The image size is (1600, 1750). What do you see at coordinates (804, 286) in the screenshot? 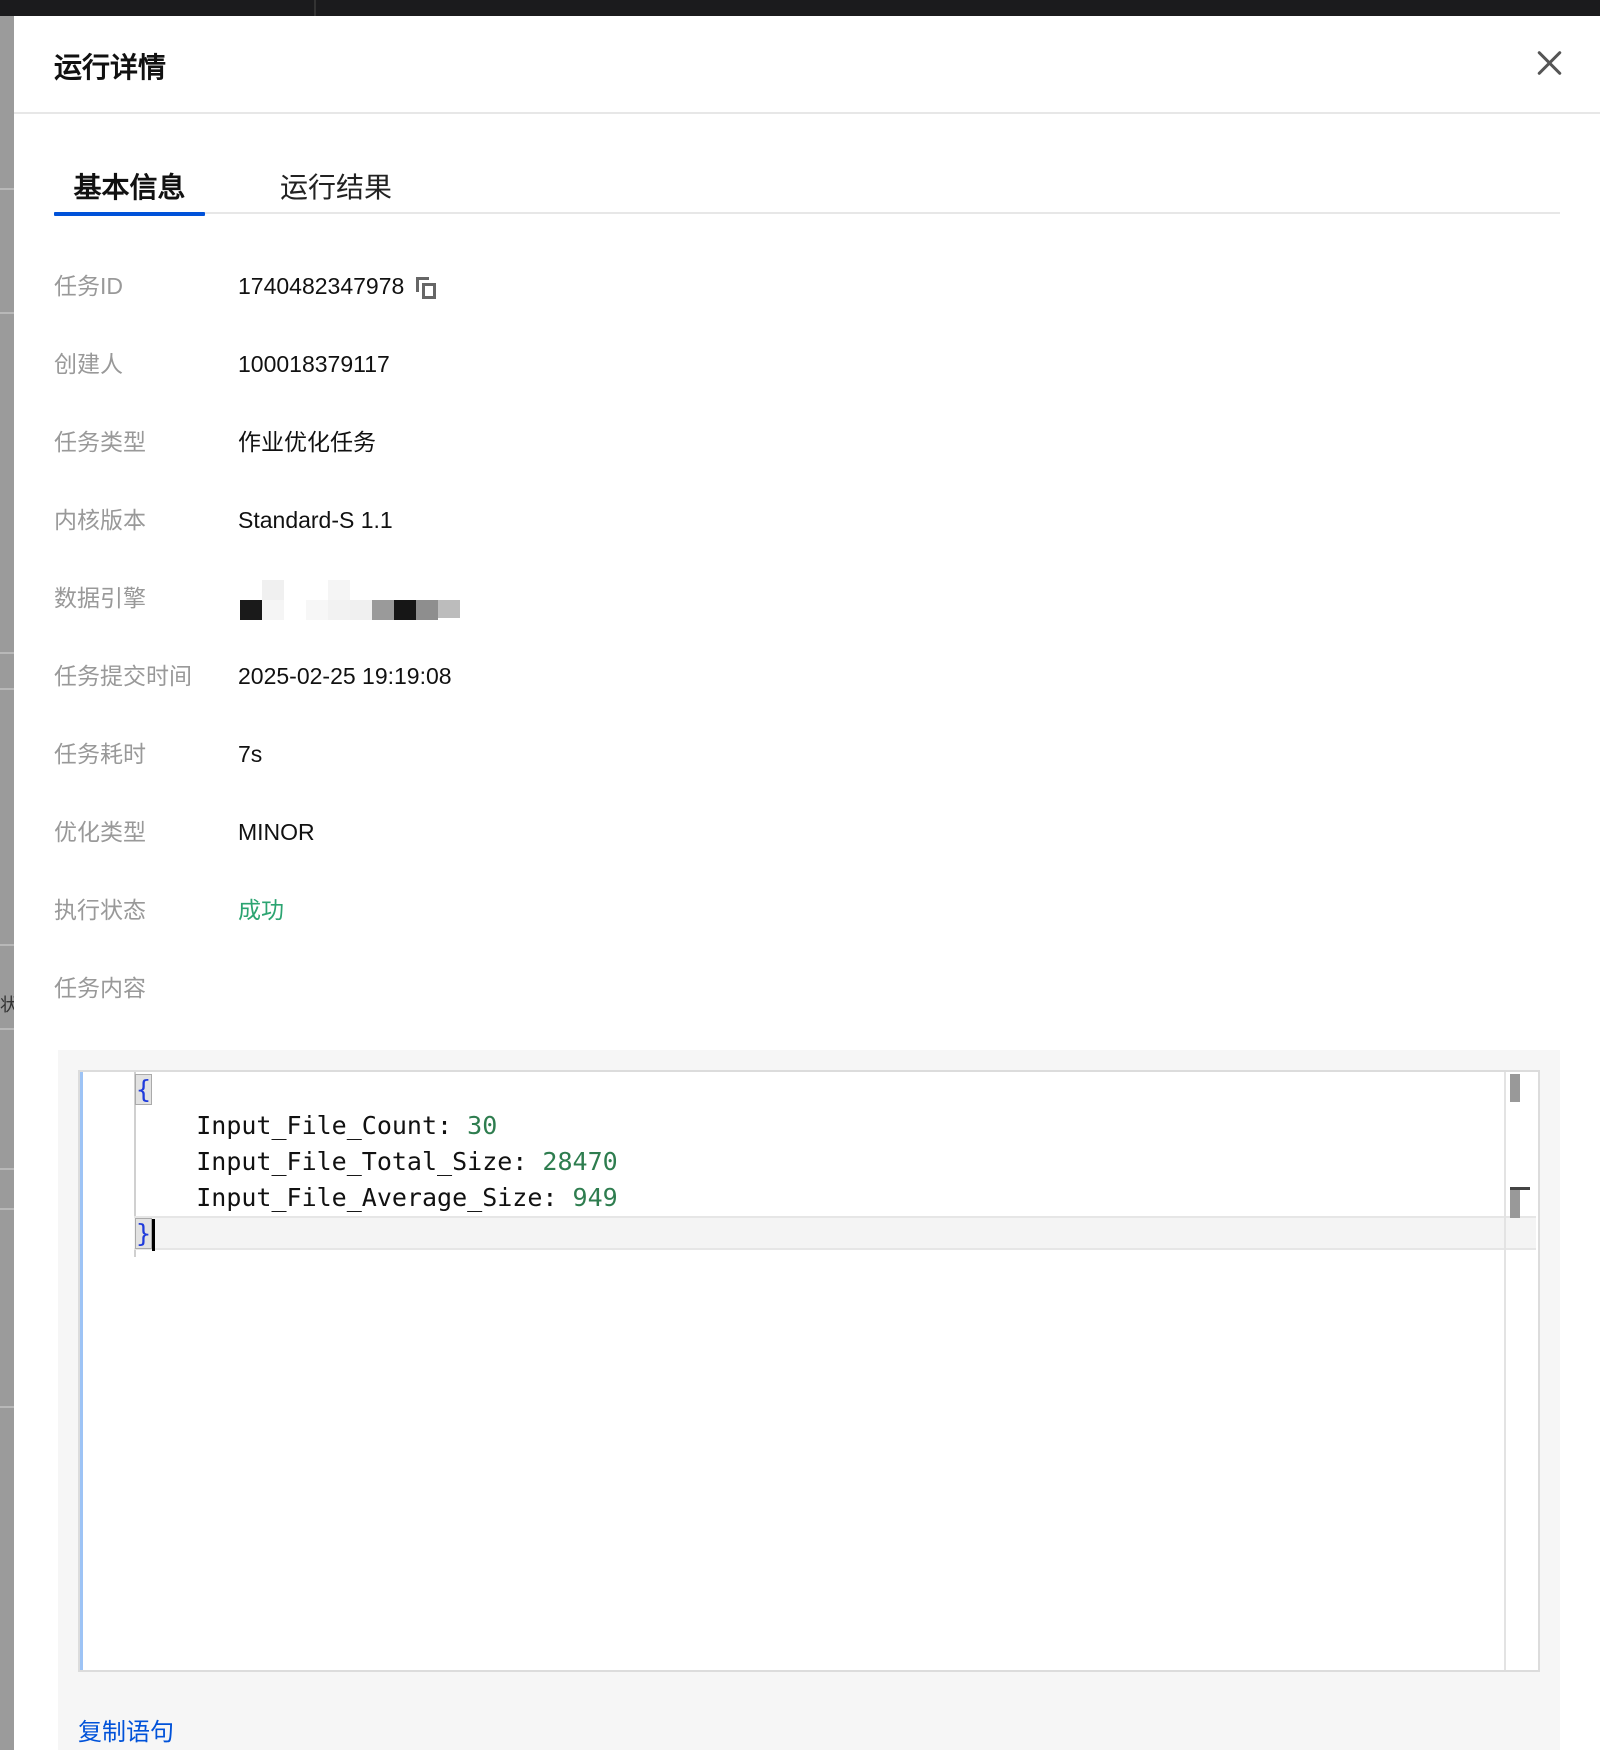
I see `info-row-task-id: 任务ID 1740482347978` at bounding box center [804, 286].